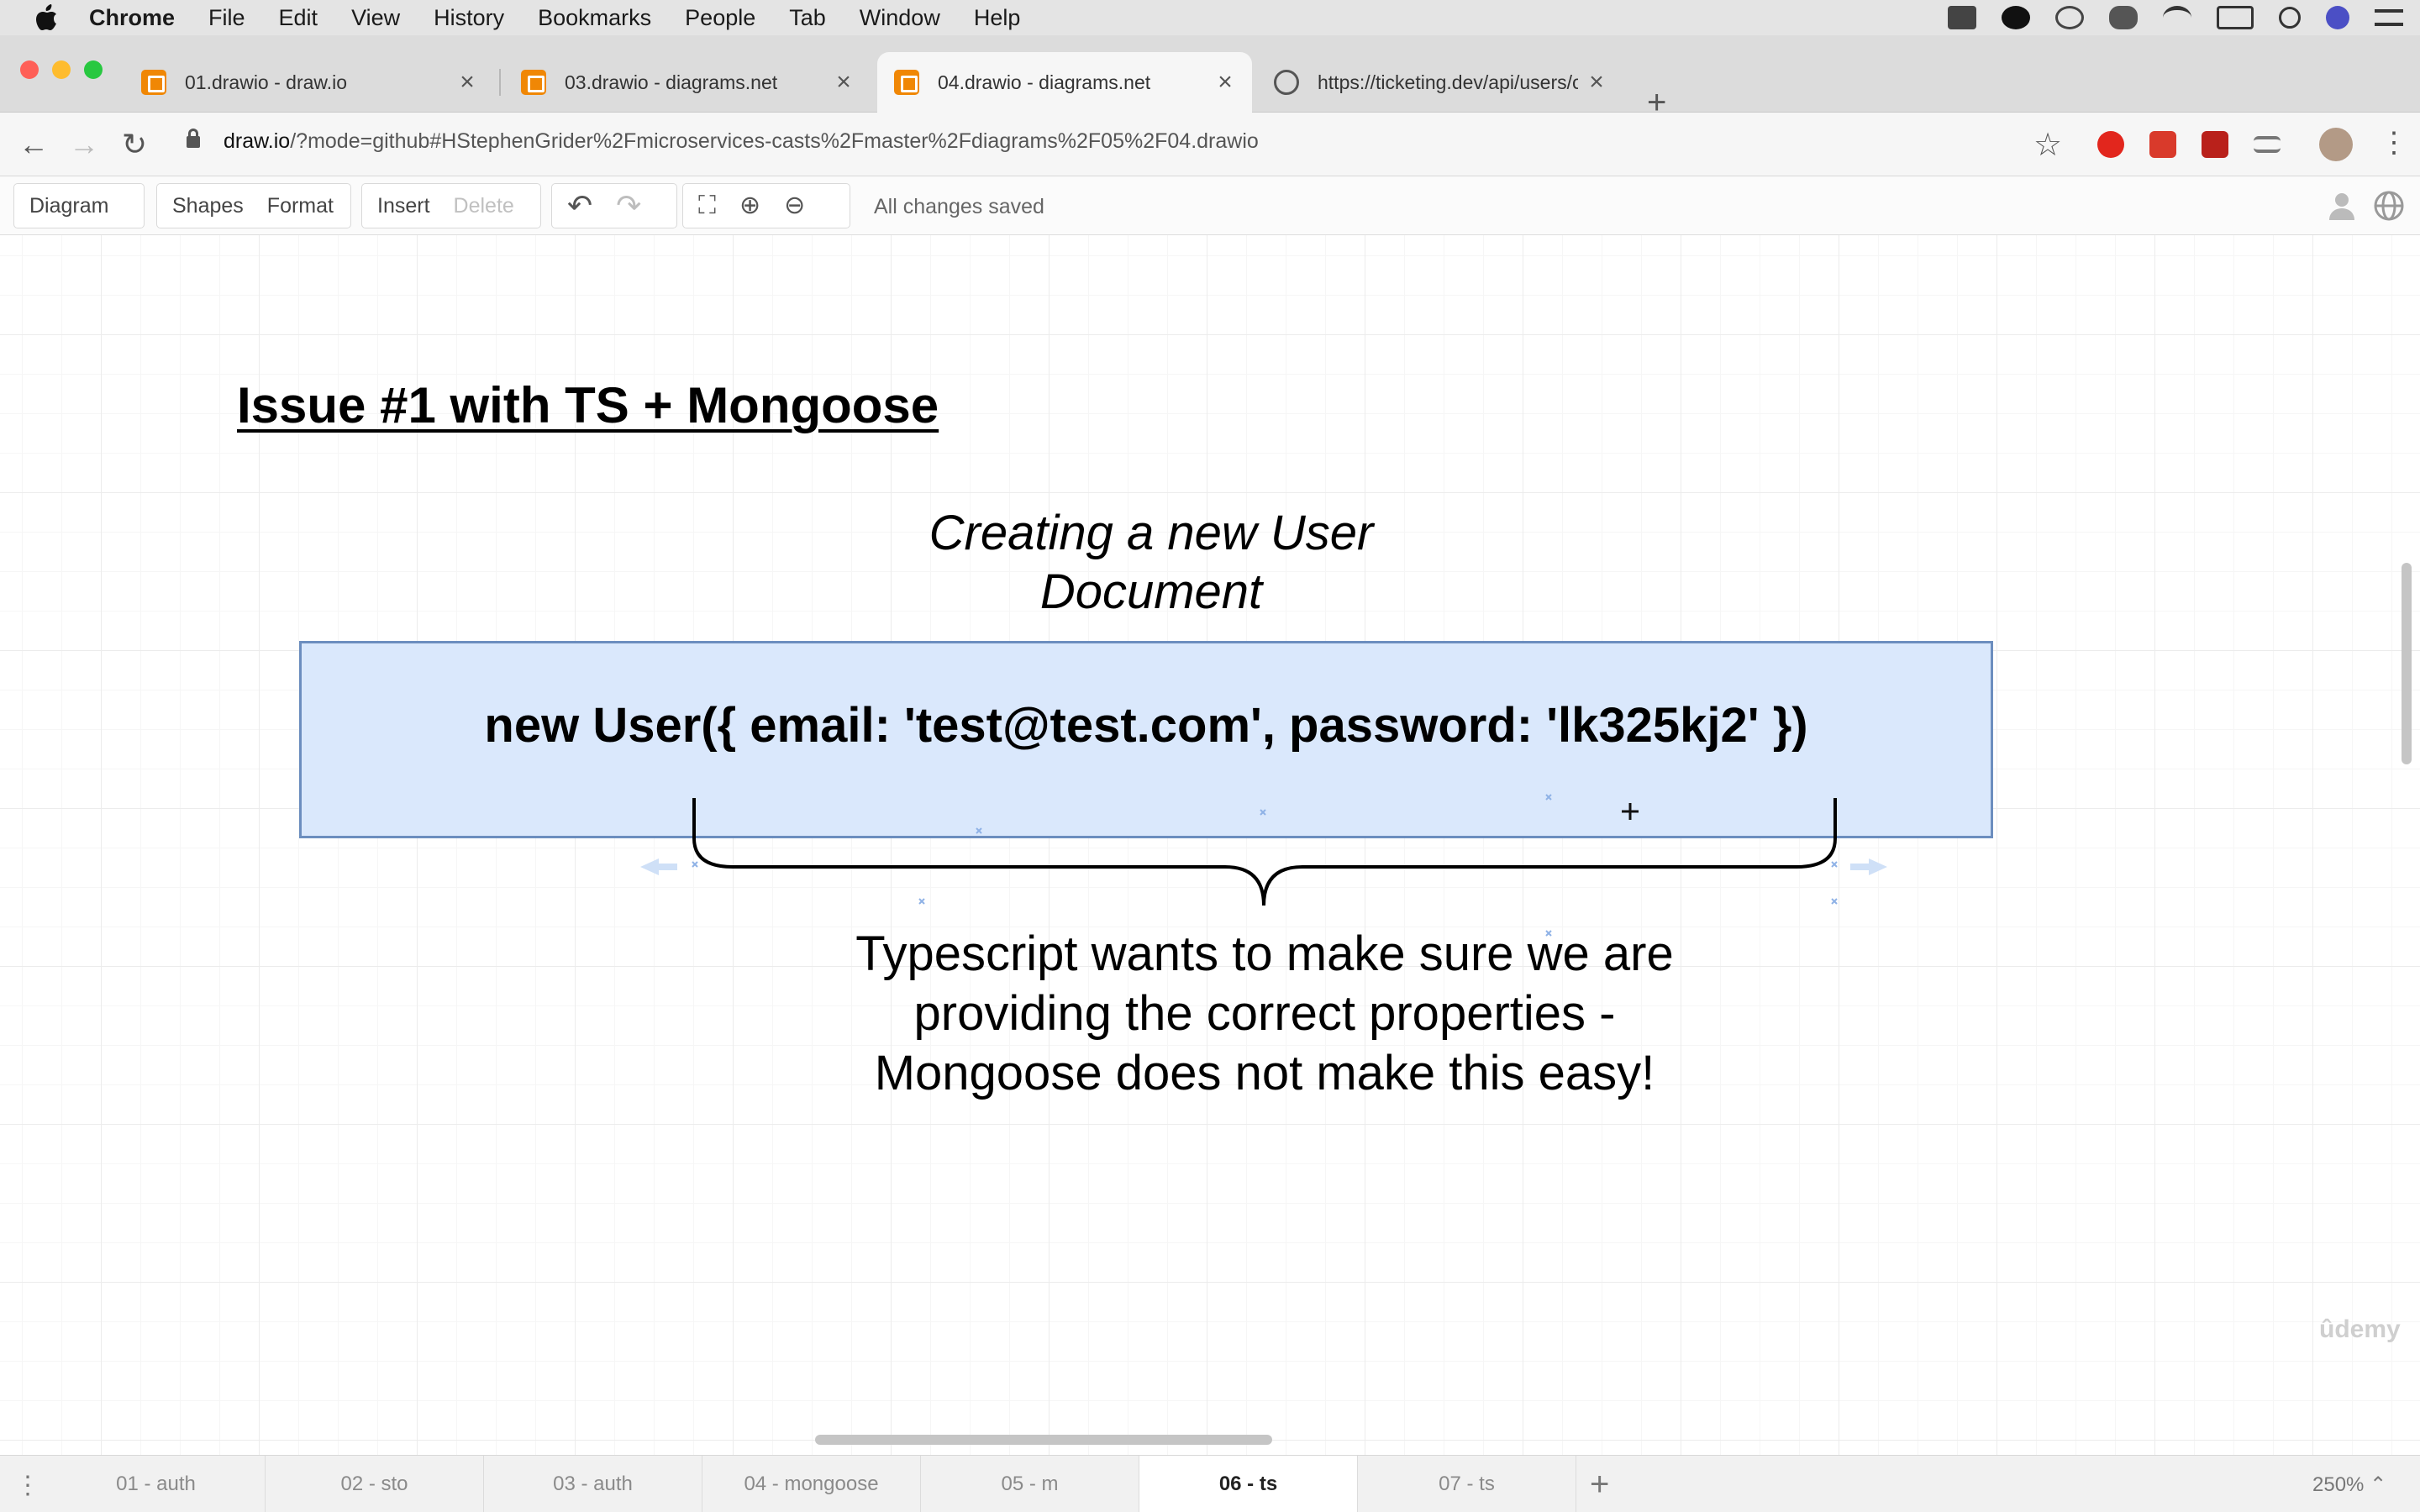  I want to click on format-button: Format, so click(300, 206).